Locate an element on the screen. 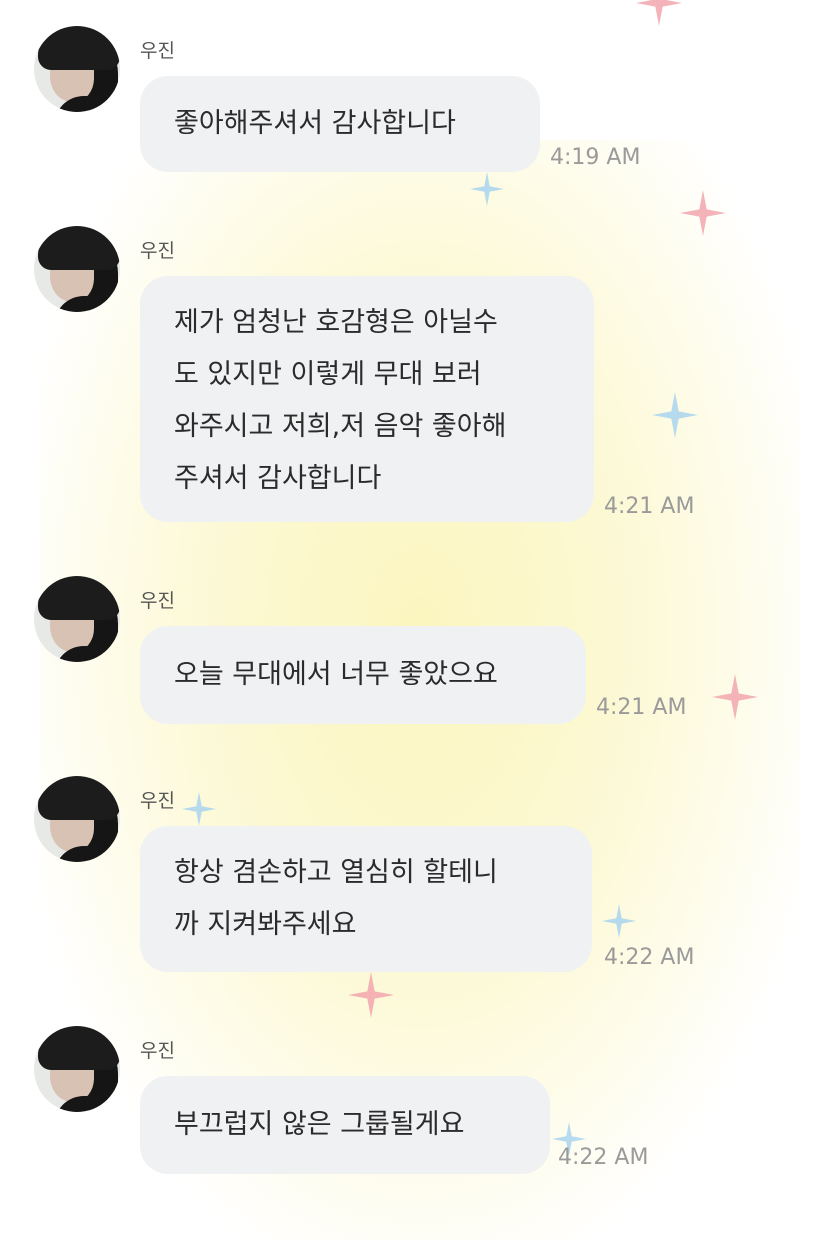 The height and width of the screenshot is (1240, 821). message-bubble: 좋아해주셔서 감사합니다 is located at coordinates (340, 124).